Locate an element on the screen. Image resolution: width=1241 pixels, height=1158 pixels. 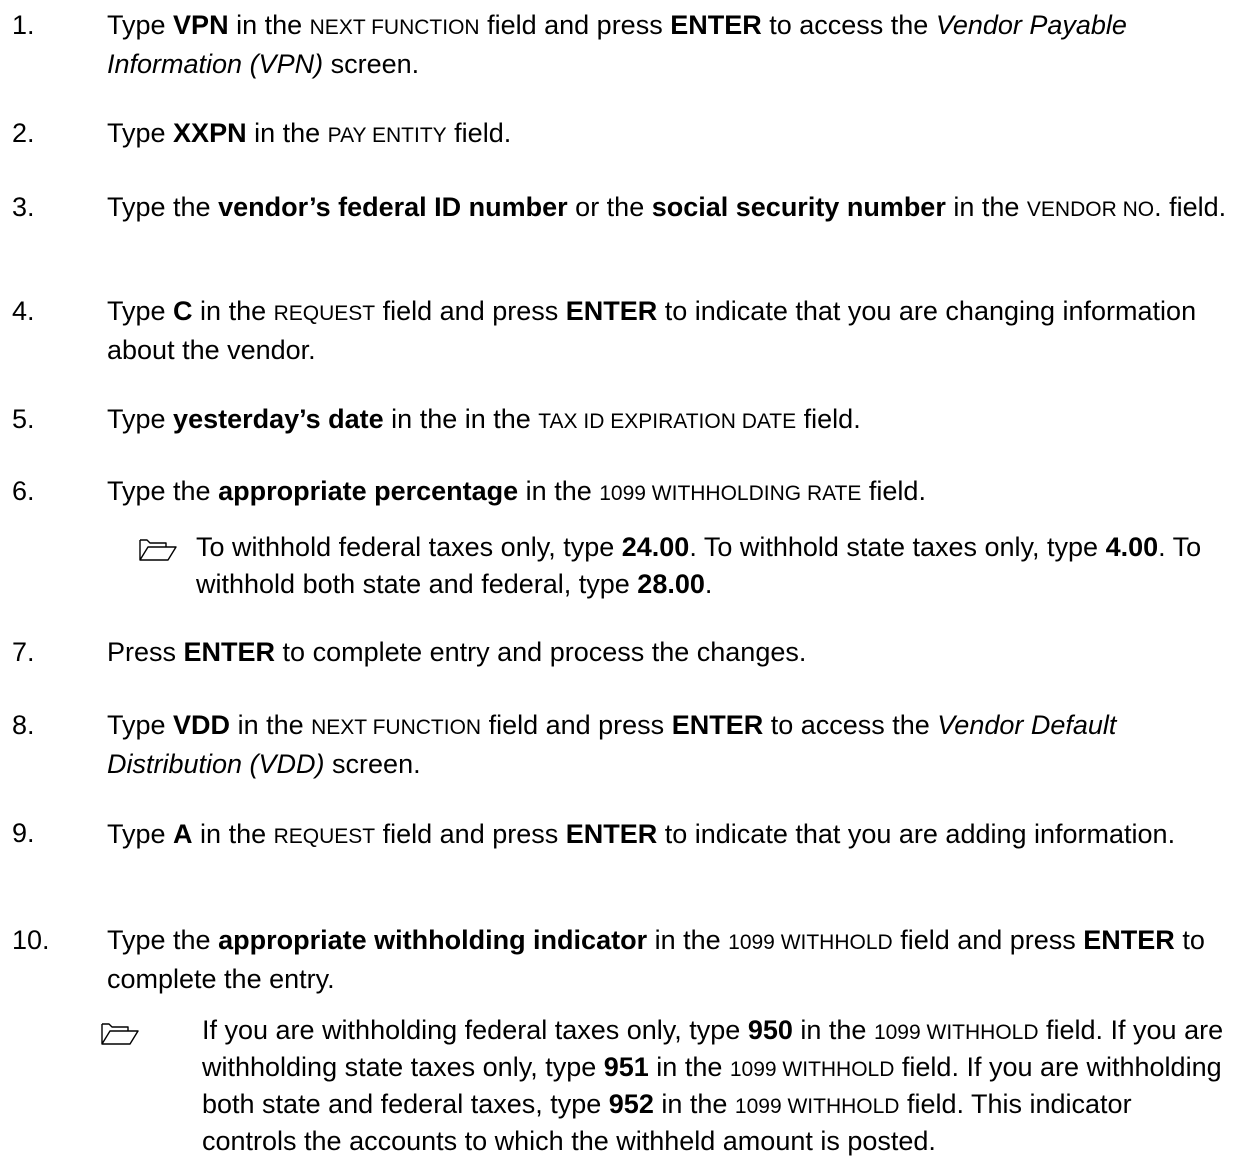
step-number: 5. is located at coordinates (23, 419).